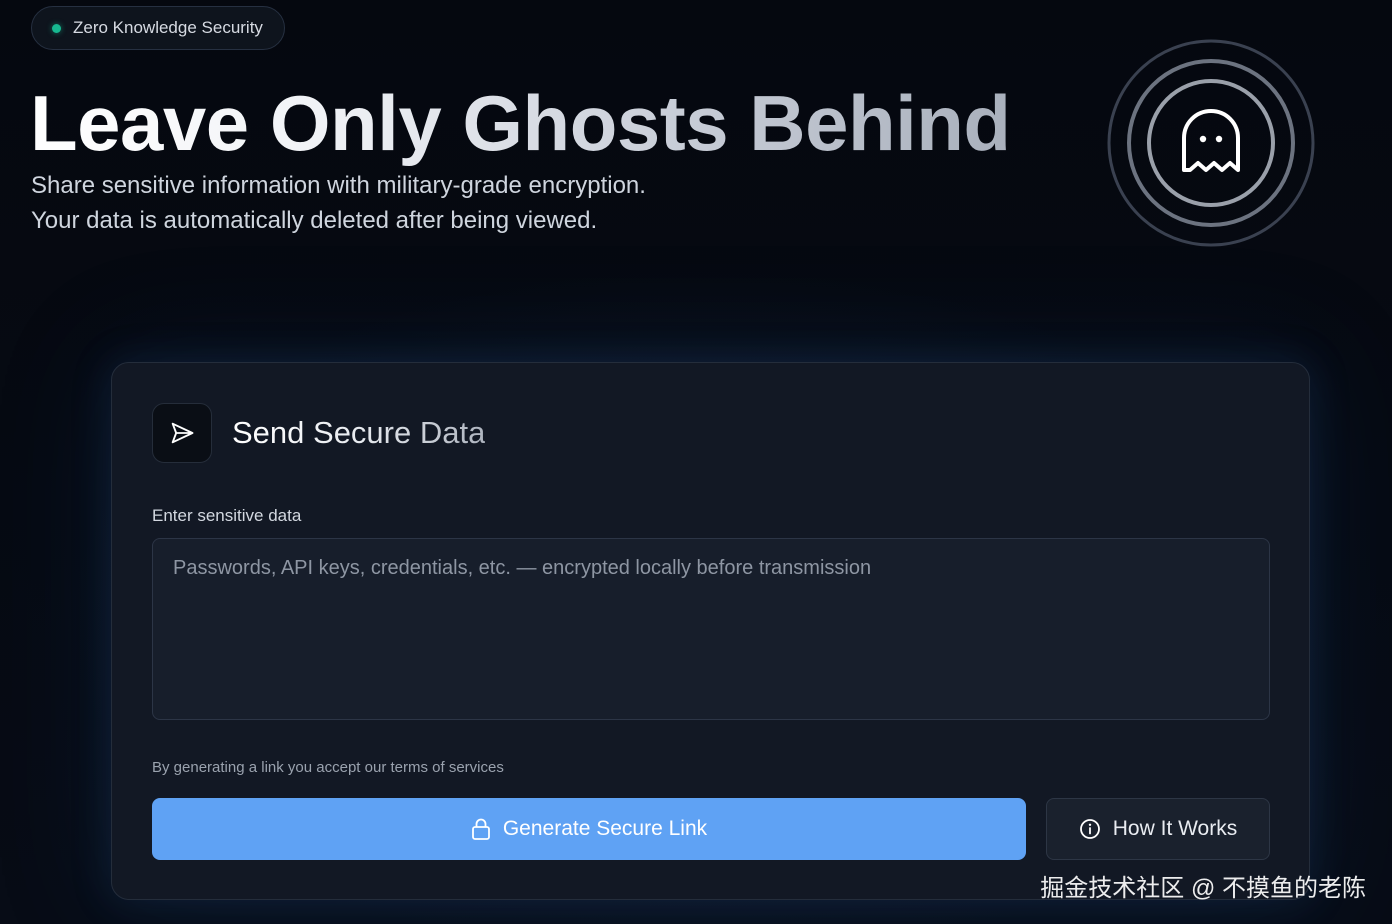 The height and width of the screenshot is (924, 1392). What do you see at coordinates (520, 123) in the screenshot?
I see `hero-title: Leave Only Ghosts Behind` at bounding box center [520, 123].